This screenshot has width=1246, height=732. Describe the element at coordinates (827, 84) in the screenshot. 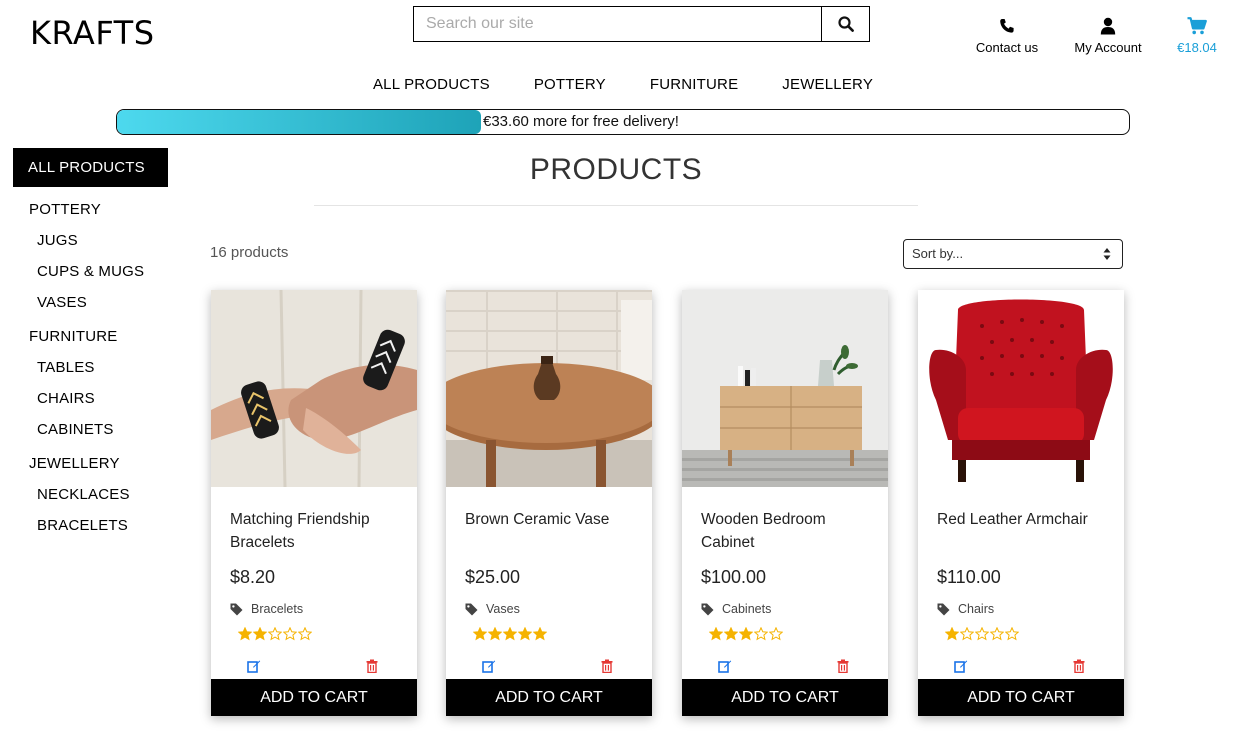

I see `nav-jewellery: JEWELLERY` at that location.